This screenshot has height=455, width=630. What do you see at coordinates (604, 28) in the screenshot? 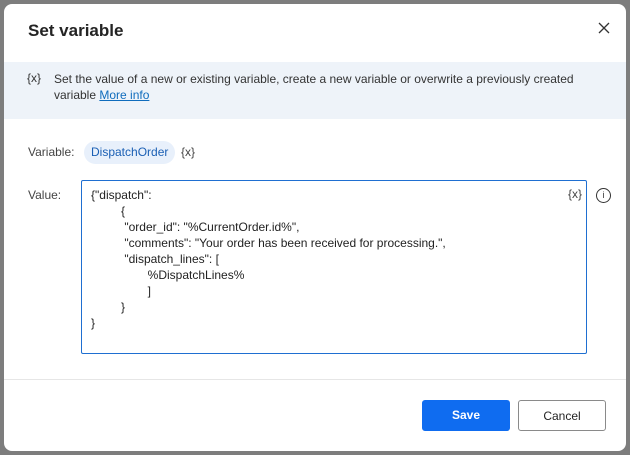
I see `close-icon` at bounding box center [604, 28].